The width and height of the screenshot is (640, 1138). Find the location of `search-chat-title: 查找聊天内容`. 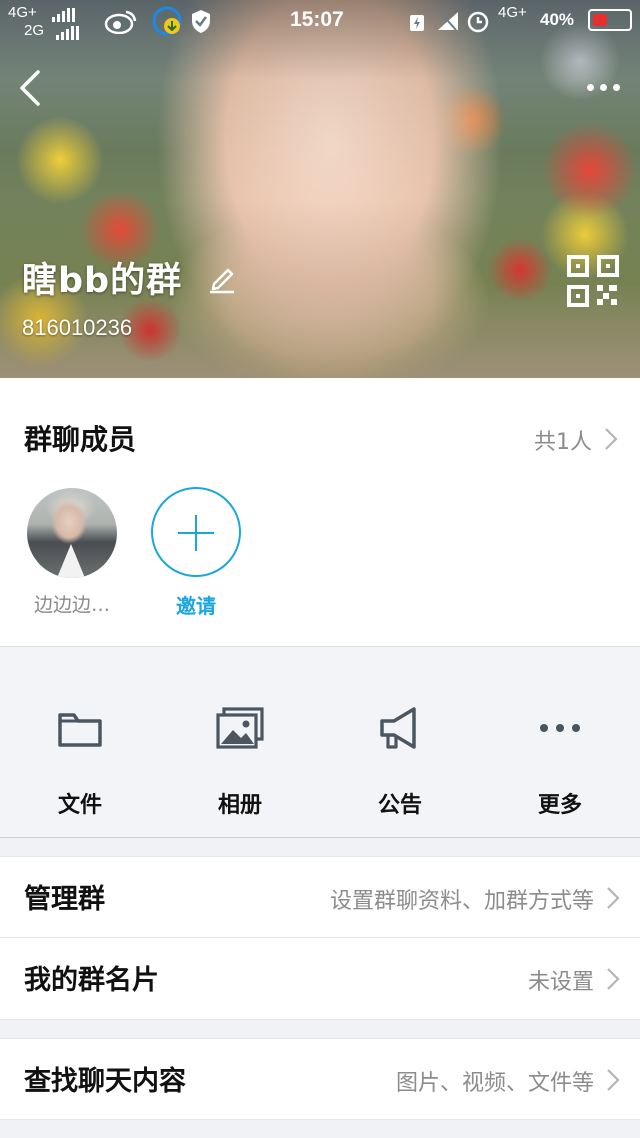

search-chat-title: 查找聊天内容 is located at coordinates (105, 1081).